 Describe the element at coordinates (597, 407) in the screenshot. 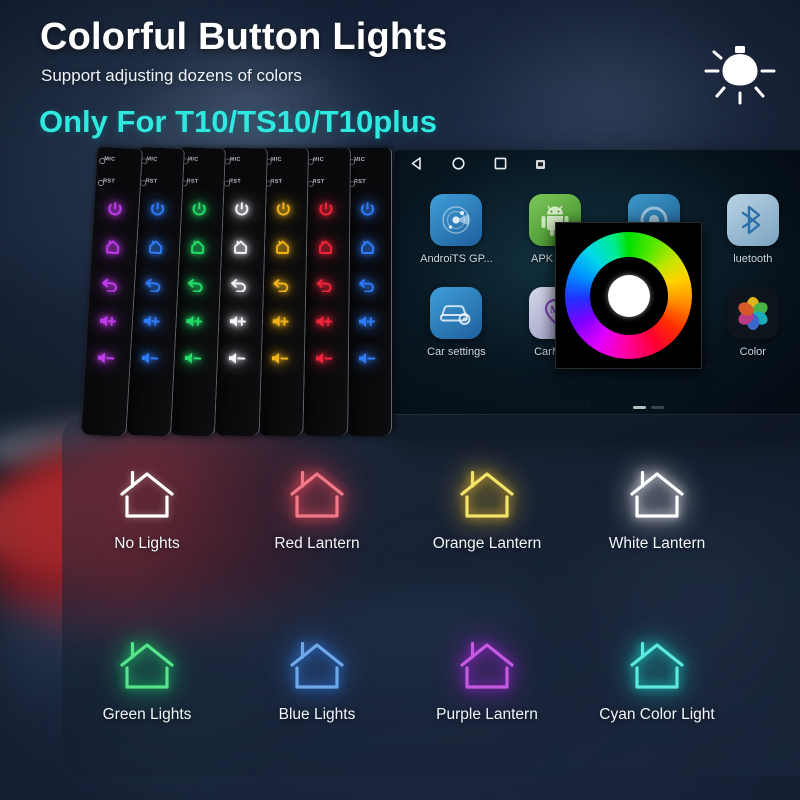

I see `page-indicator` at that location.